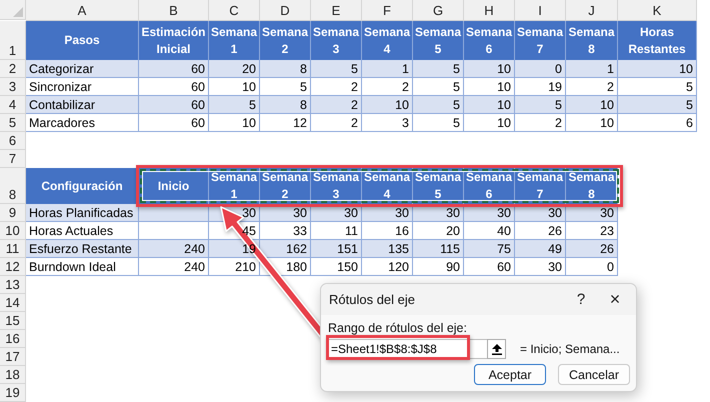 The width and height of the screenshot is (710, 402). I want to click on table-cell: Categorizar, so click(82, 69).